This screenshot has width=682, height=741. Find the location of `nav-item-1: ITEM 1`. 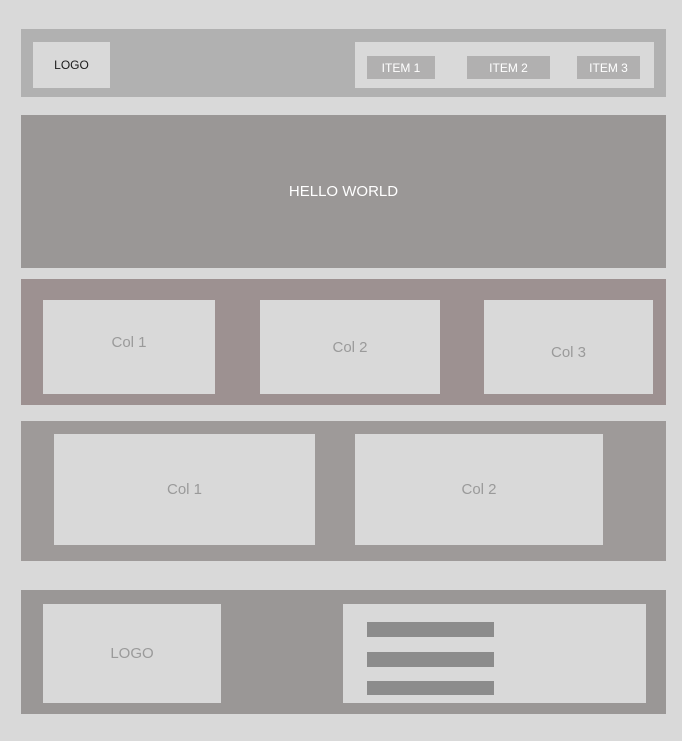

nav-item-1: ITEM 1 is located at coordinates (401, 67).